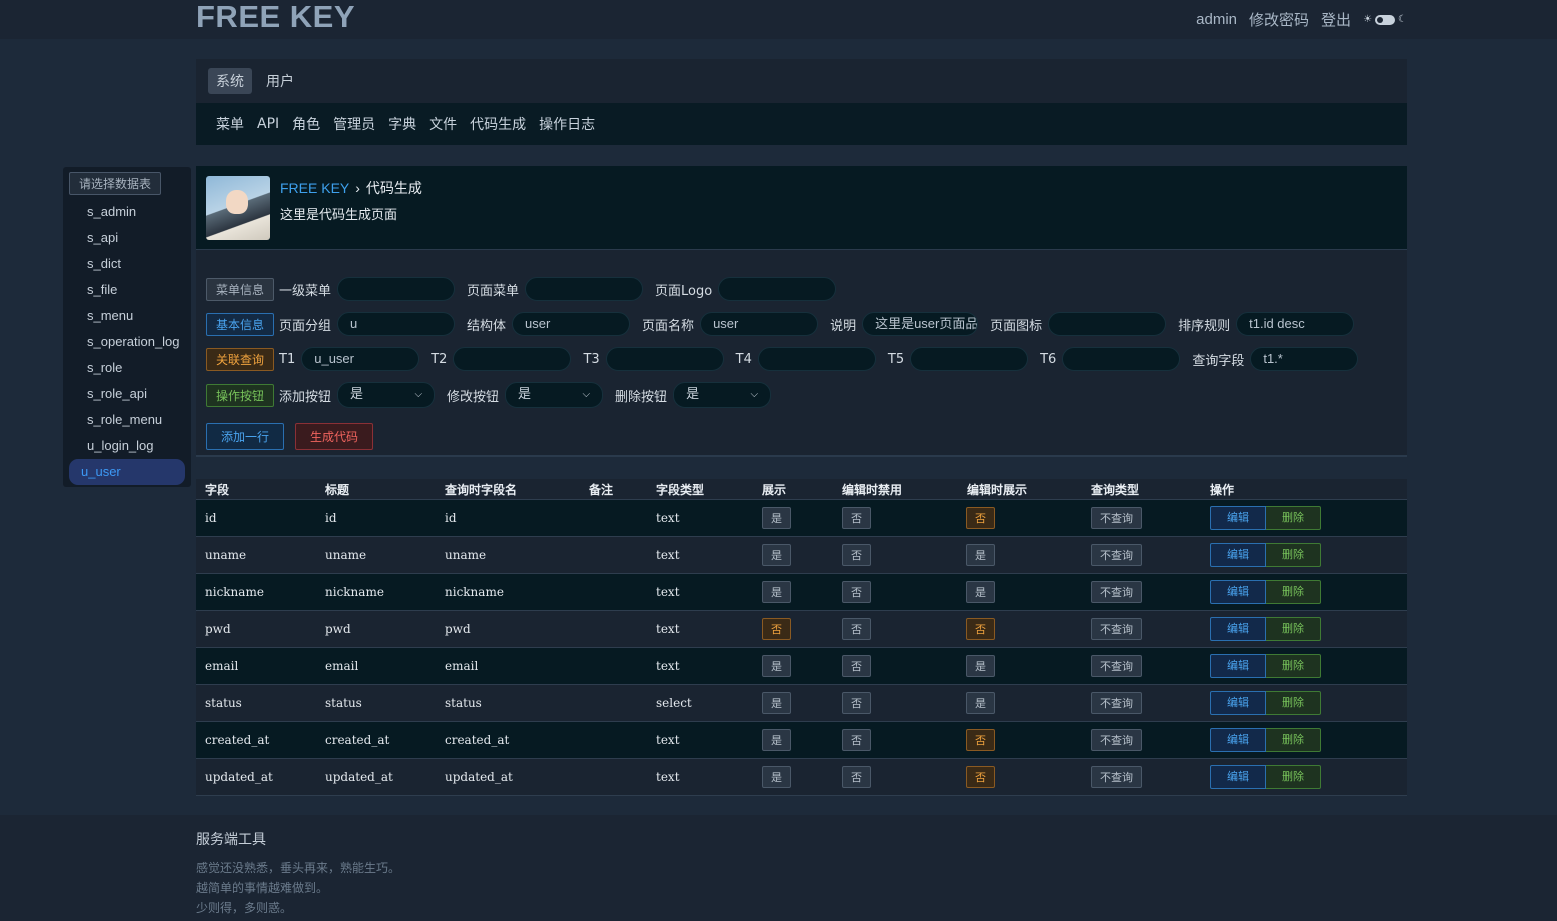 This screenshot has width=1557, height=921. I want to click on sidebar-item-u_login_log: u_login_log, so click(127, 446).